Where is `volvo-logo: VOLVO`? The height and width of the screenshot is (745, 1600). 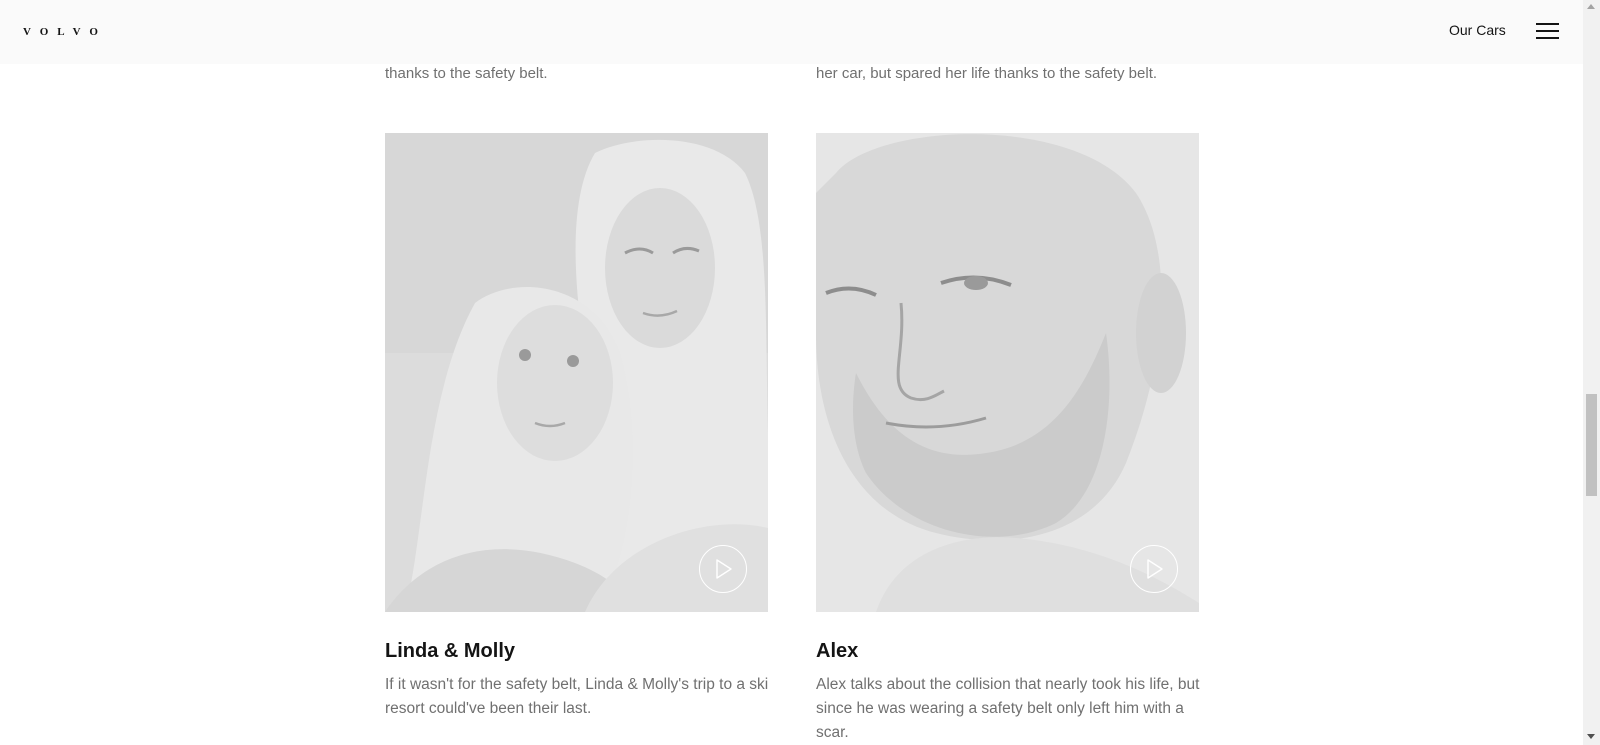
volvo-logo: VOLVO is located at coordinates (65, 32).